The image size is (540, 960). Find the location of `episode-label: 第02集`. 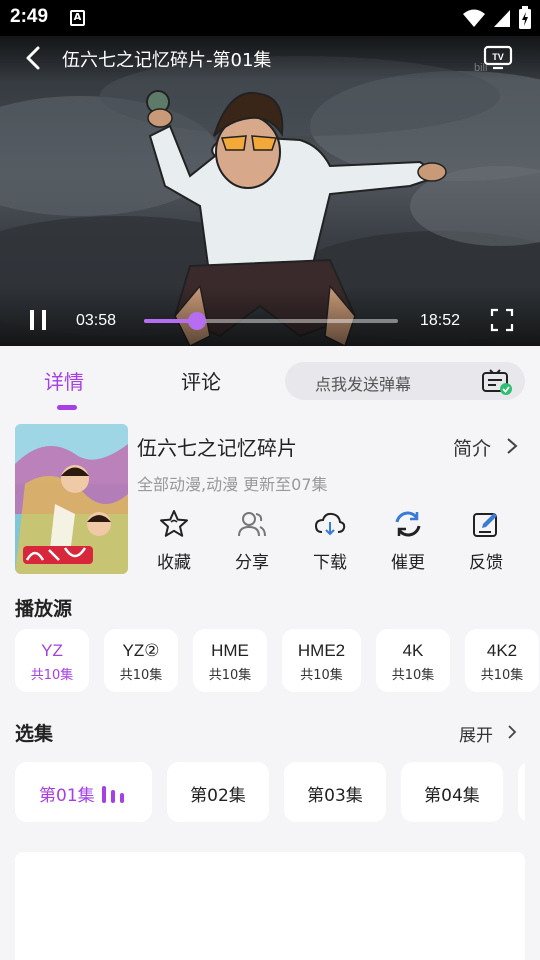

episode-label: 第02集 is located at coordinates (218, 796).